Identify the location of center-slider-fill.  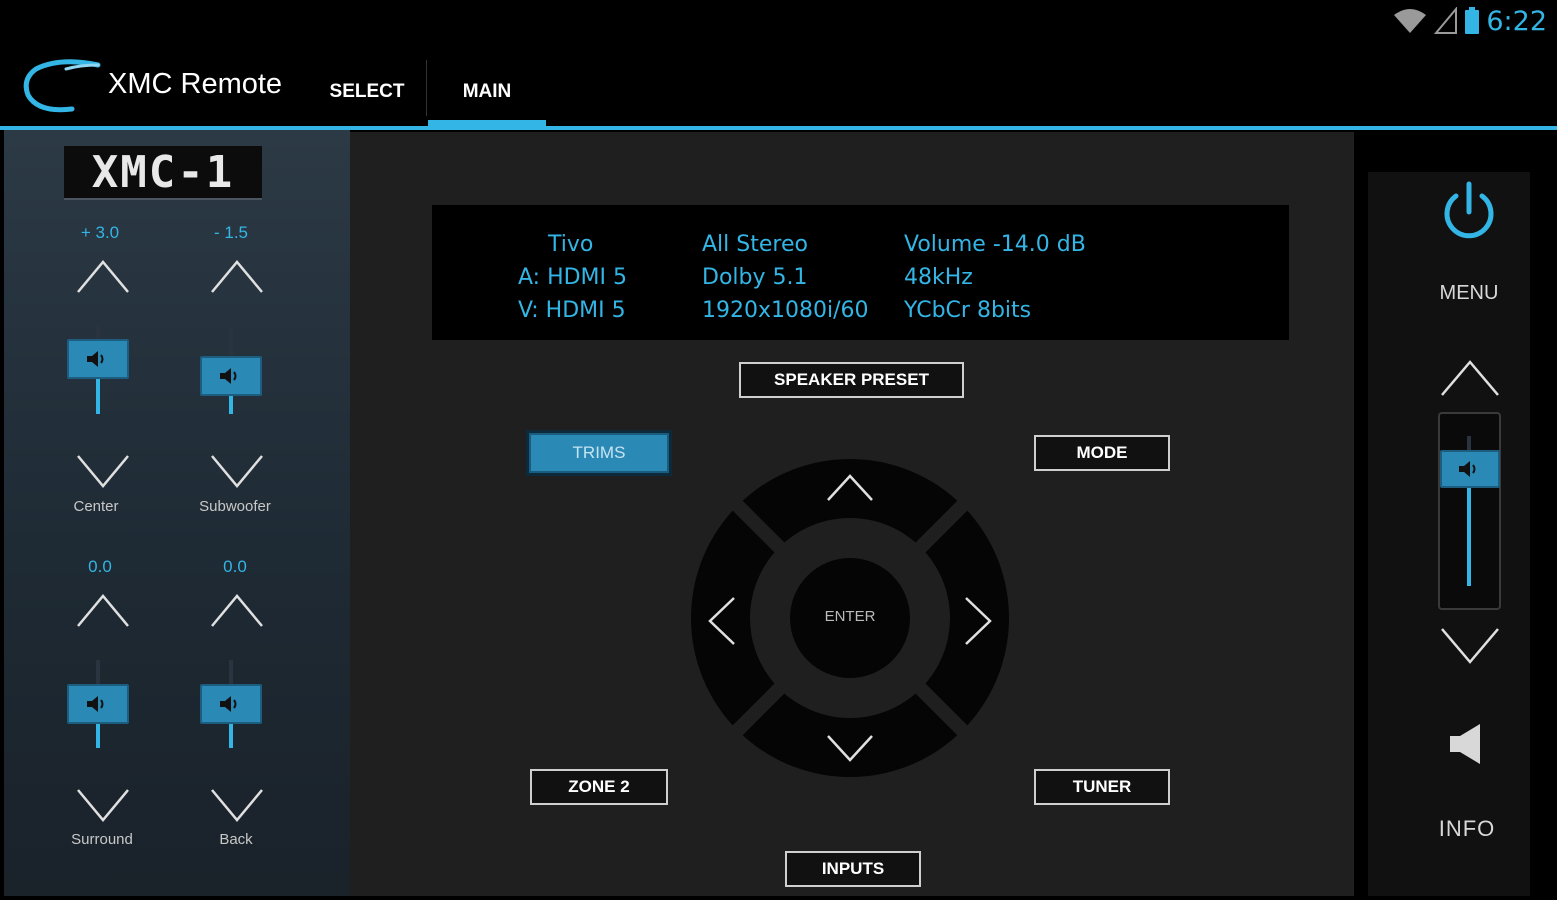
(98, 395).